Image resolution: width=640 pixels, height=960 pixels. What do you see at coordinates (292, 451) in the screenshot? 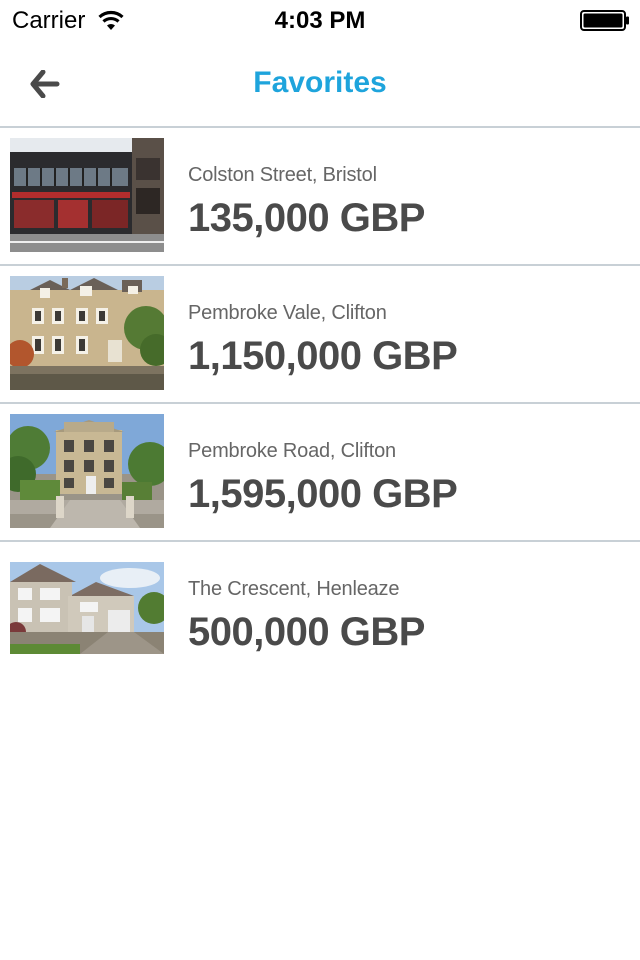
I see `property-address: Pembroke Road, Clifton` at bounding box center [292, 451].